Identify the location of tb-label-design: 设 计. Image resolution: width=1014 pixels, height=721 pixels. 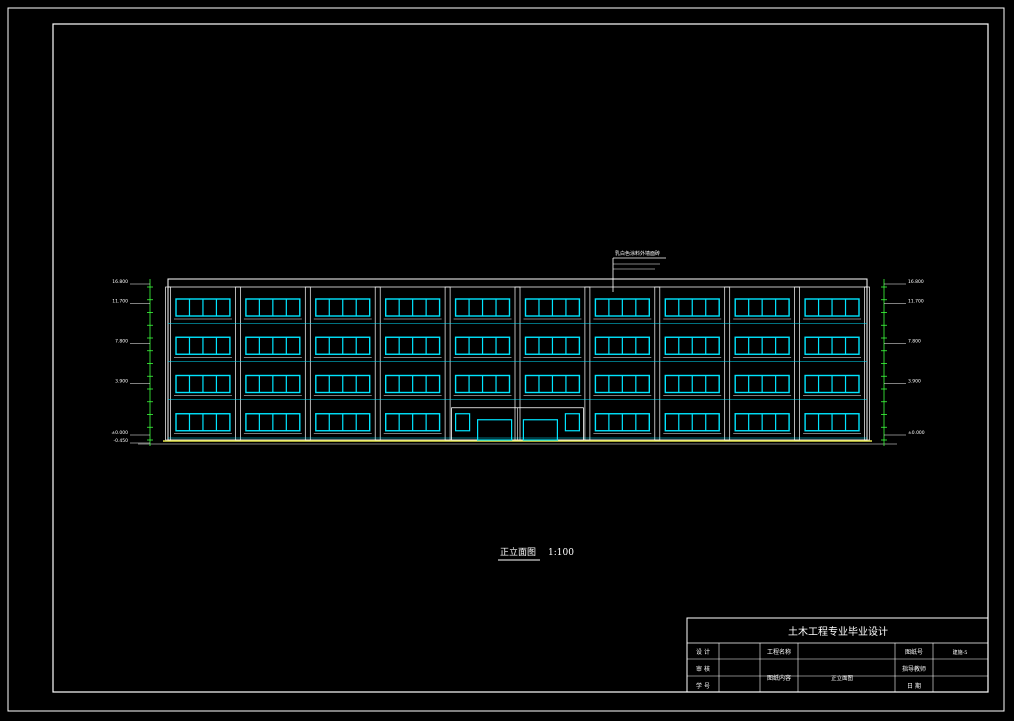
(703, 652).